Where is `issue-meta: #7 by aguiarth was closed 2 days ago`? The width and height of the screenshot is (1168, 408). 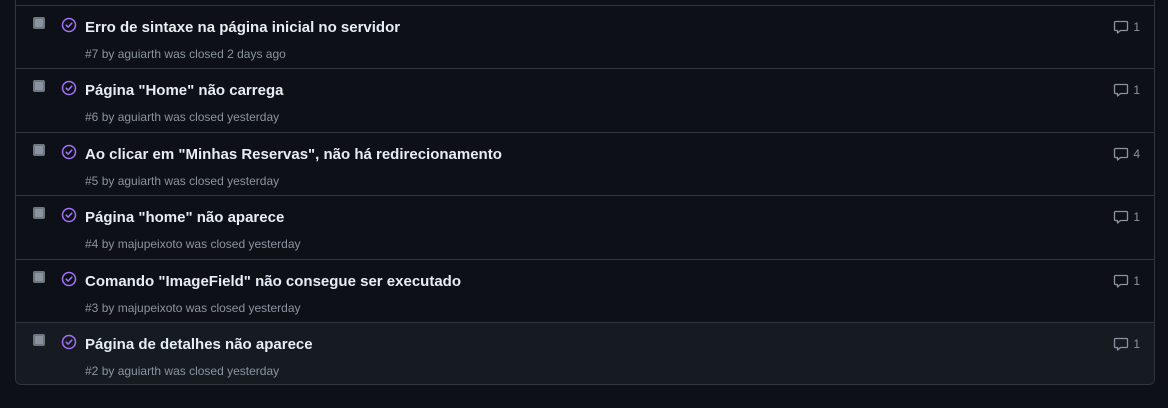
issue-meta: #7 by aguiarth was closed 2 days ago is located at coordinates (185, 54).